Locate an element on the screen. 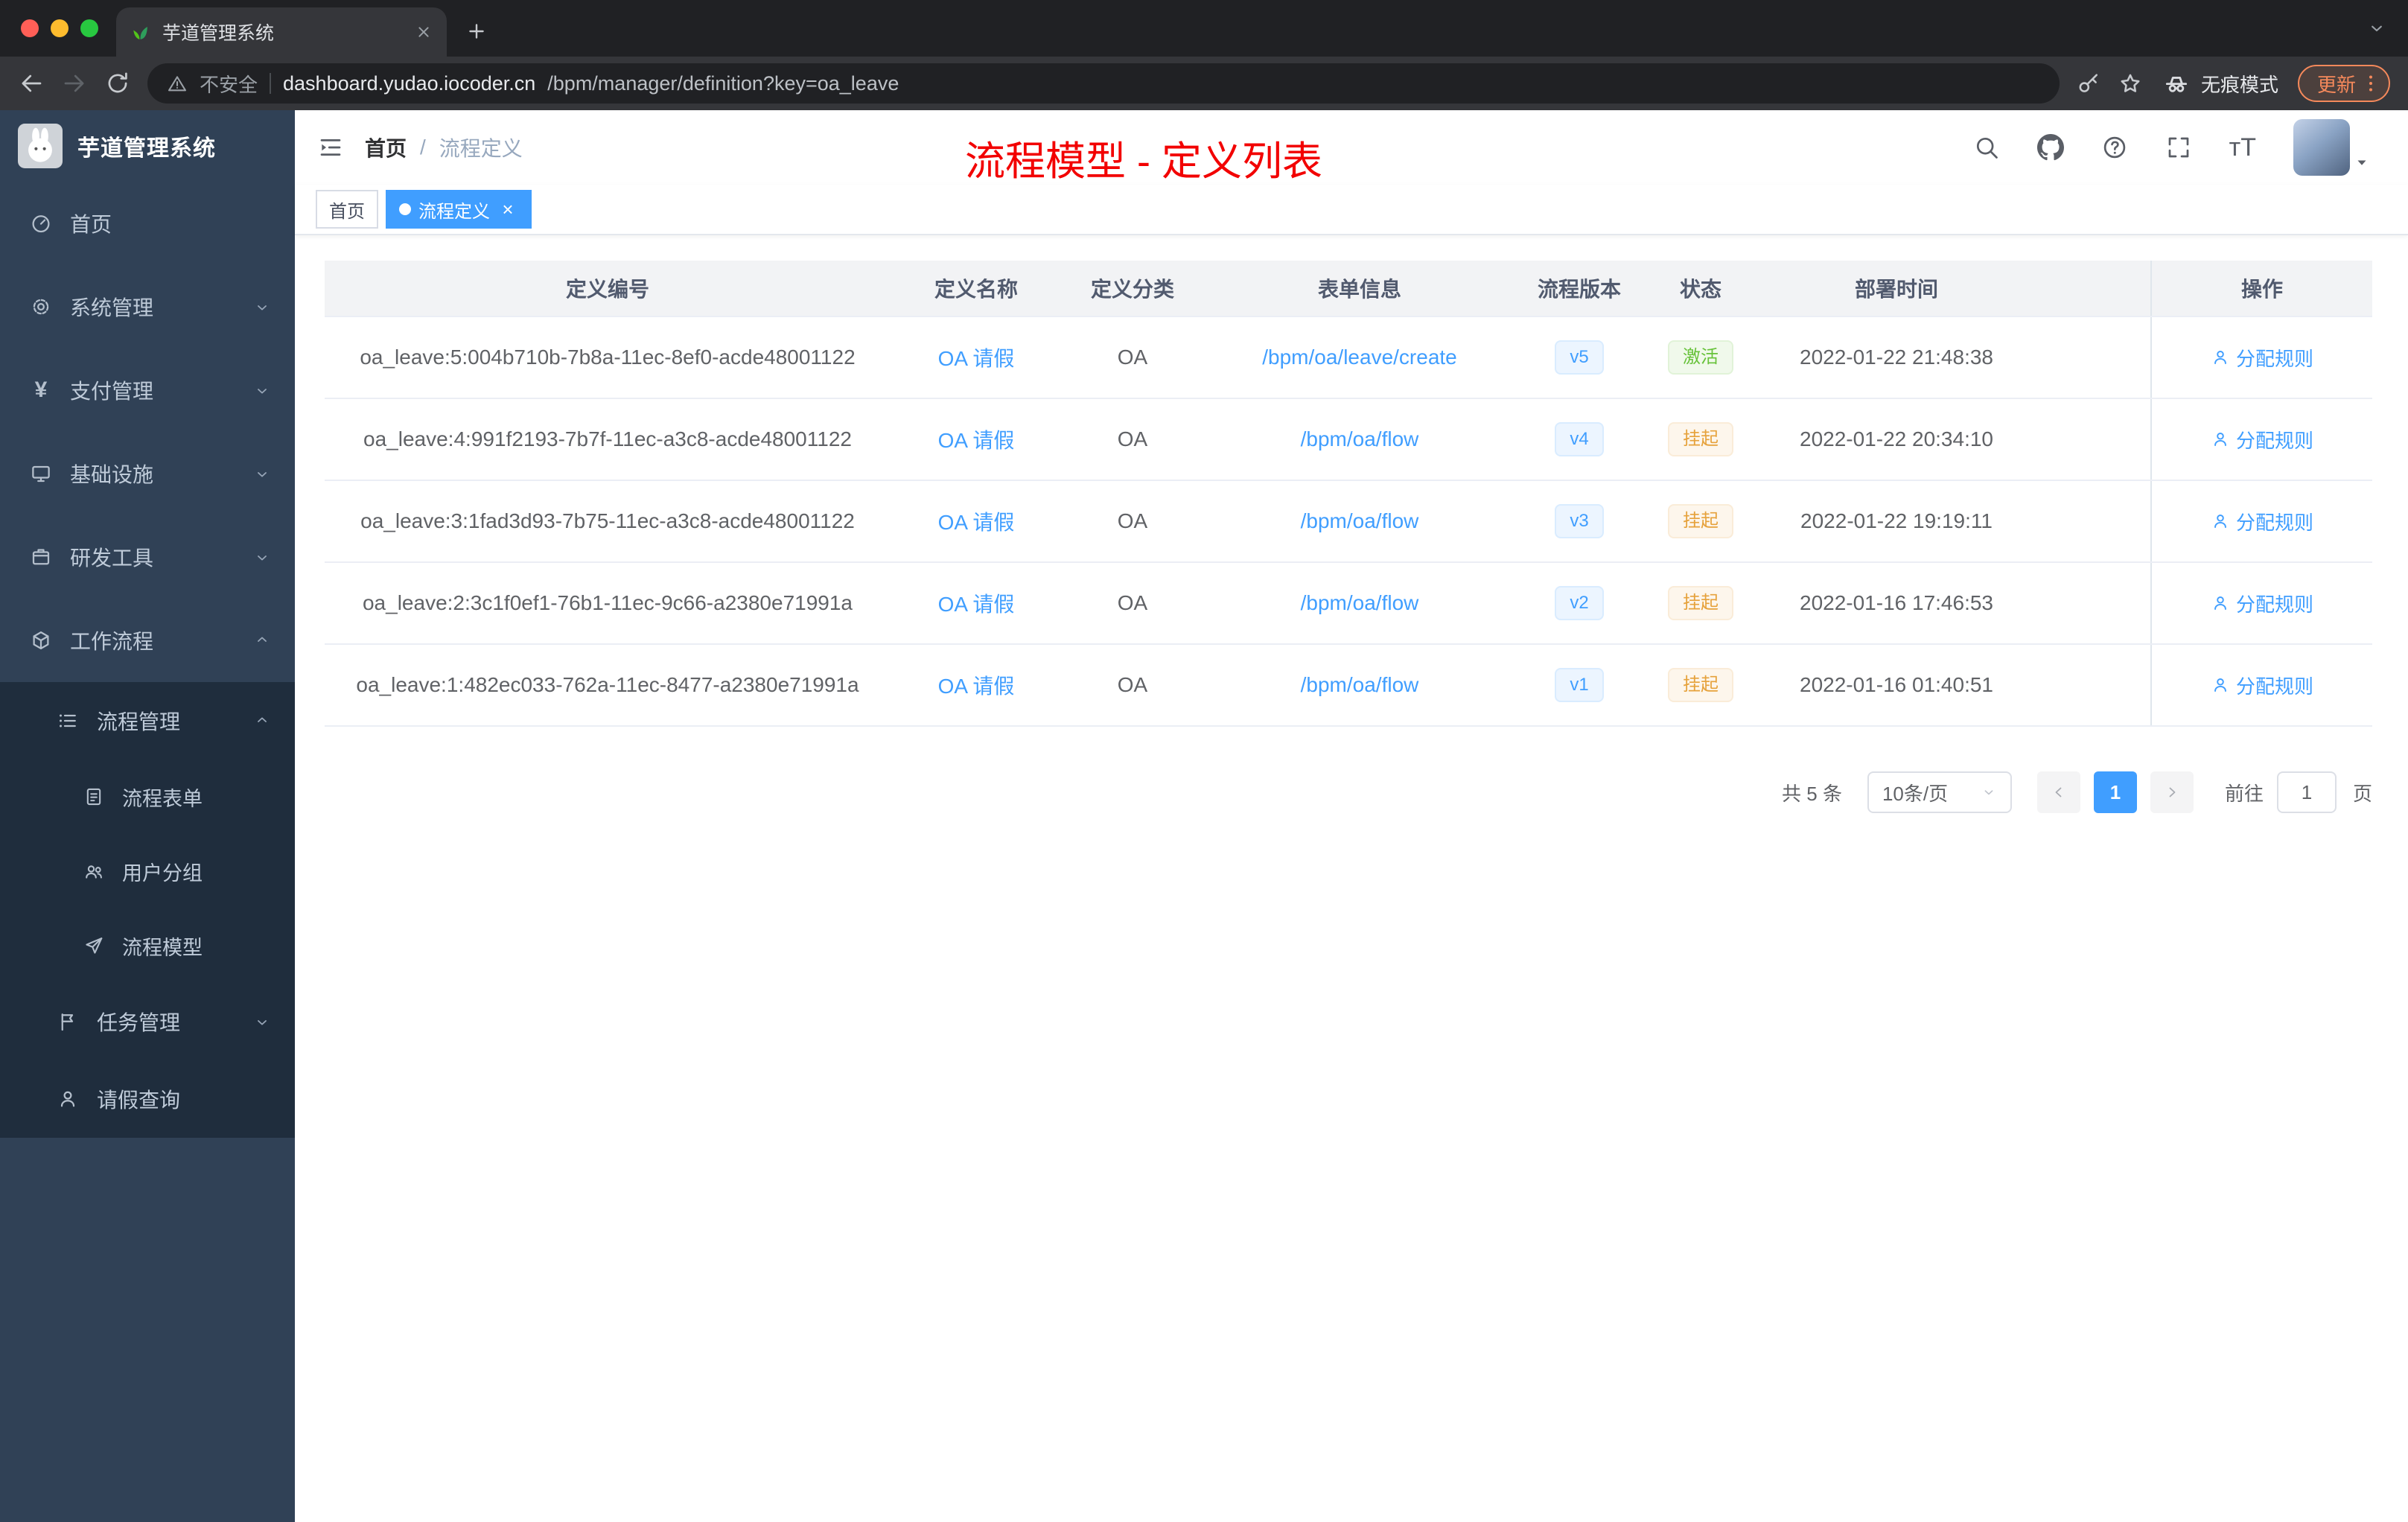 The image size is (2408, 1522). sidebar-item-label: 首页 is located at coordinates (91, 224).